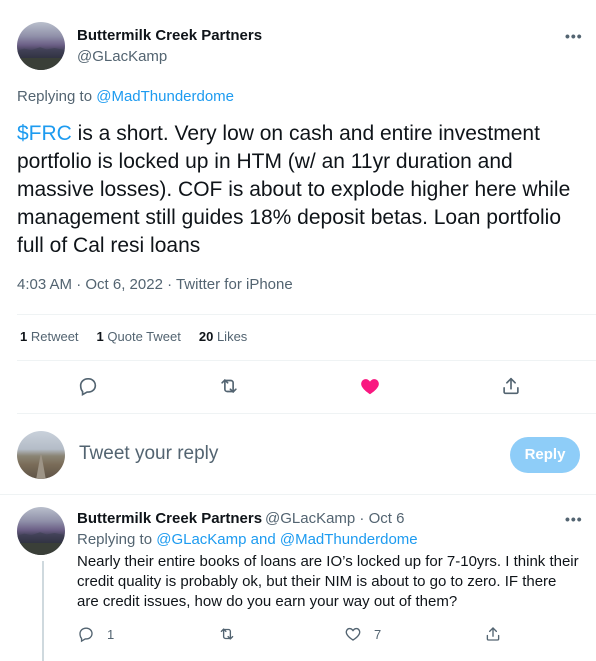 The height and width of the screenshot is (661, 596). I want to click on reply-button: Reply, so click(545, 455).